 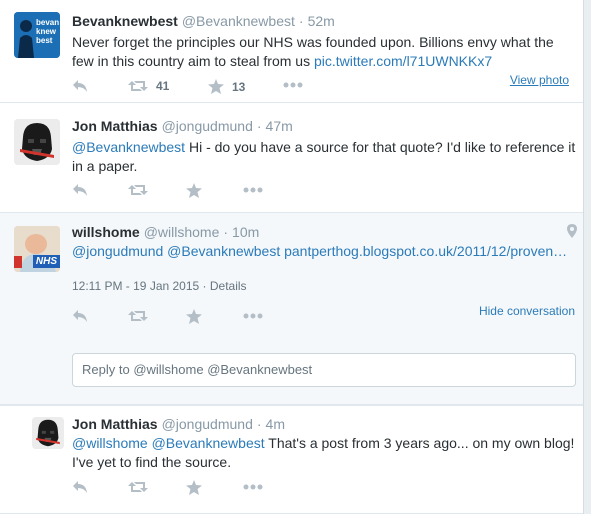 What do you see at coordinates (47, 22) in the screenshot?
I see `svg-text: bevan` at bounding box center [47, 22].